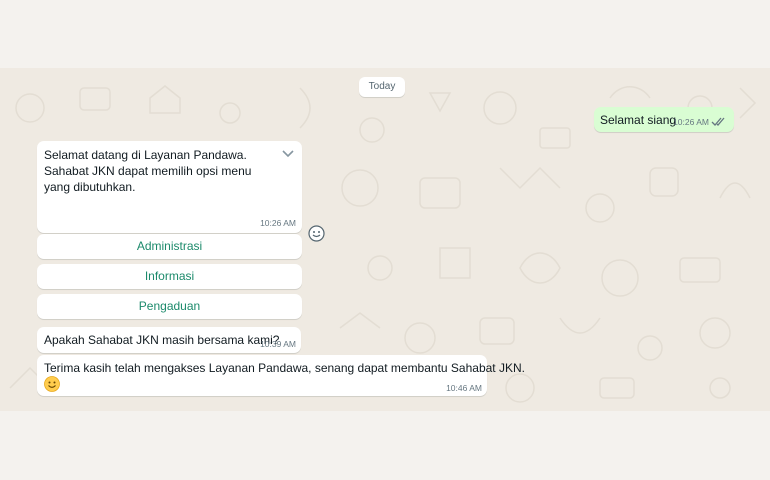 This screenshot has width=770, height=480. Describe the element at coordinates (162, 340) in the screenshot. I see `message-text: Apakah Sahabat JKN masih bersama kami?` at that location.